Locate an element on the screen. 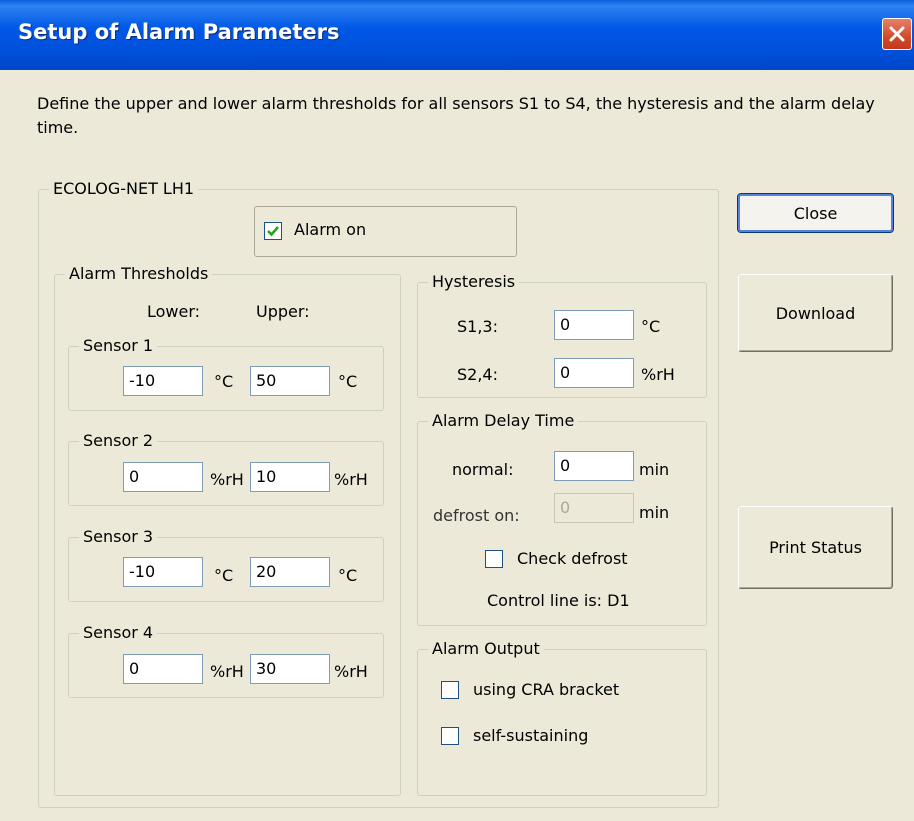  output-self-sustaining-checkbox is located at coordinates (450, 736).